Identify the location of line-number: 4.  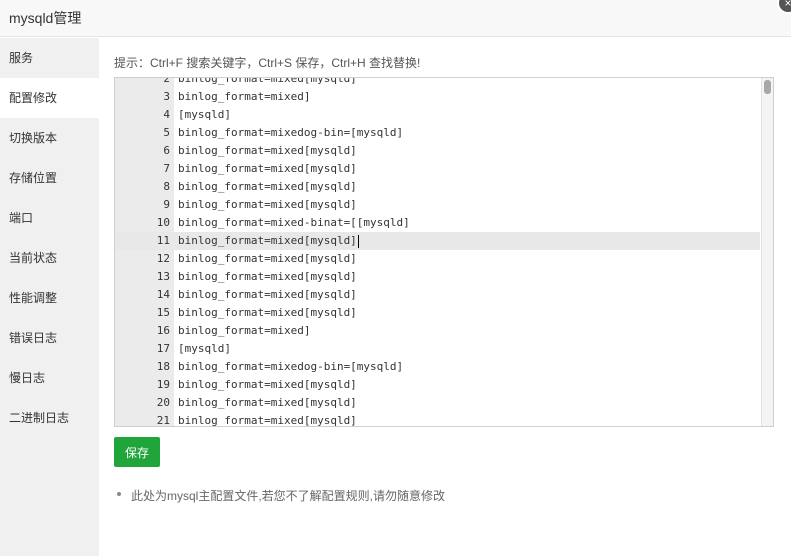
(166, 114).